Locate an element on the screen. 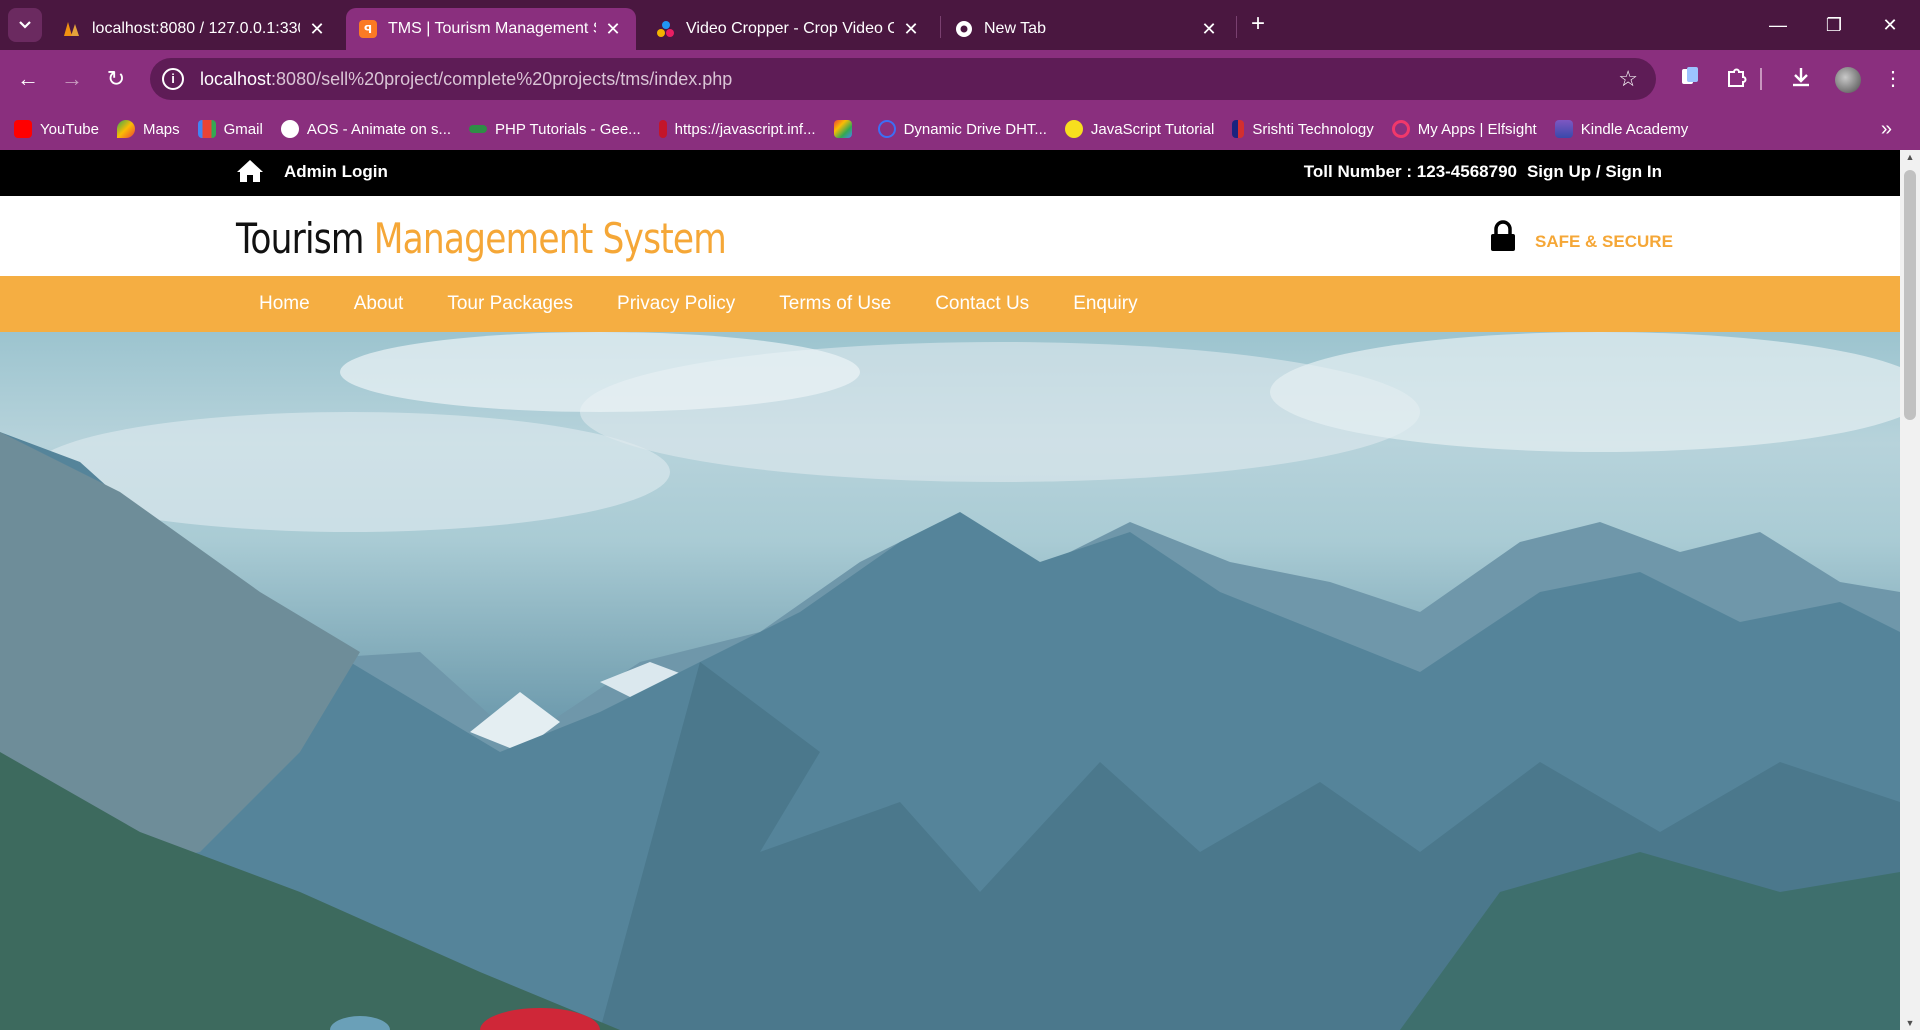 This screenshot has width=1920, height=1030. nav-tour-packages: Tour Packages is located at coordinates (510, 304).